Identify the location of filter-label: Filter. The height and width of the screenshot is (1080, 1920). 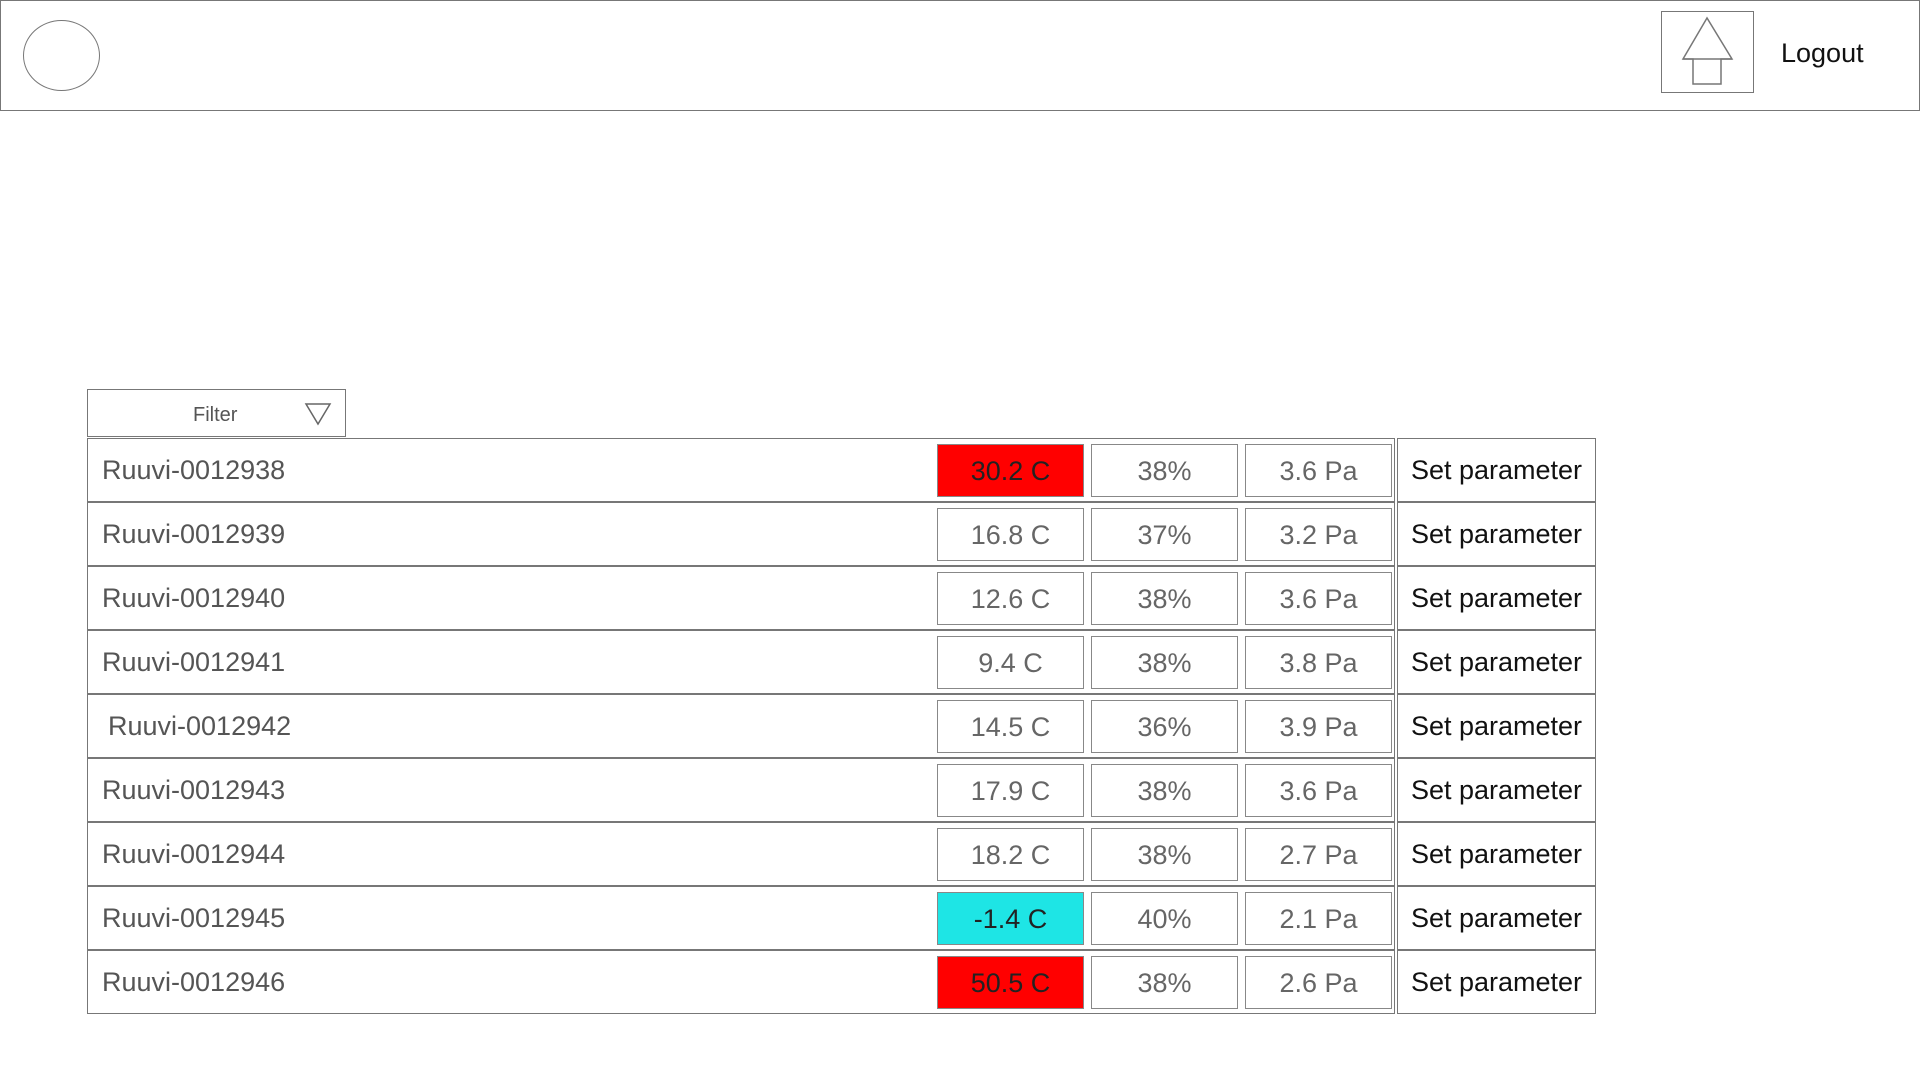
(215, 415).